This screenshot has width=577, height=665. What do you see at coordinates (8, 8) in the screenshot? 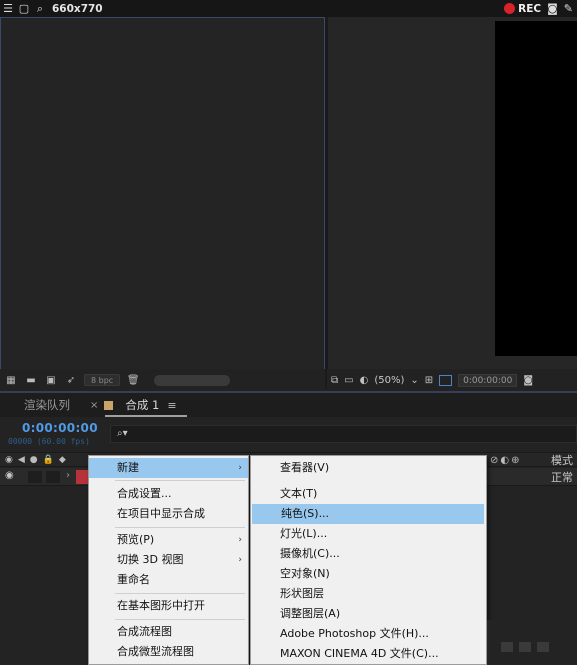
I see `menu-icon: ☰` at bounding box center [8, 8].